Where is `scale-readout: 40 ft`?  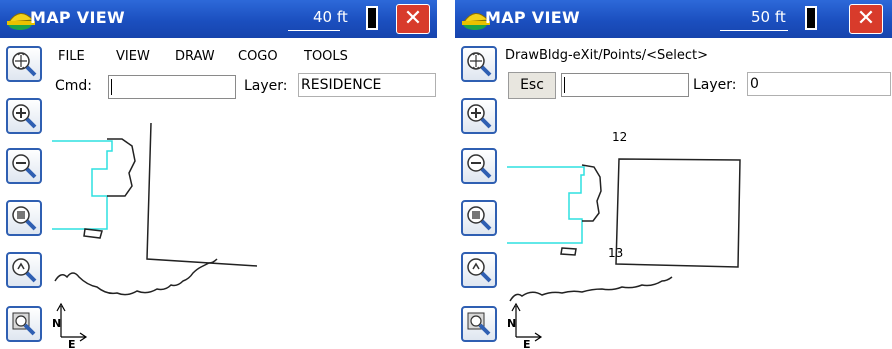
scale-readout: 40 ft is located at coordinates (330, 17).